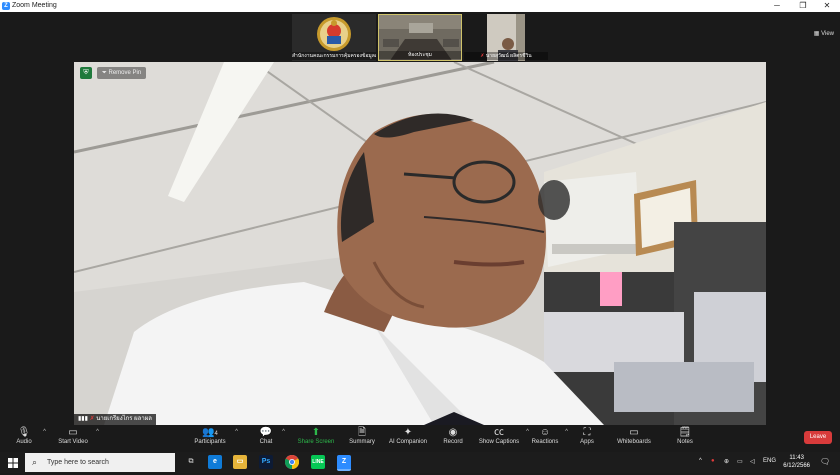 Image resolution: width=840 pixels, height=475 pixels. Describe the element at coordinates (362, 432) in the screenshot. I see `document-icon: 🗎` at that location.